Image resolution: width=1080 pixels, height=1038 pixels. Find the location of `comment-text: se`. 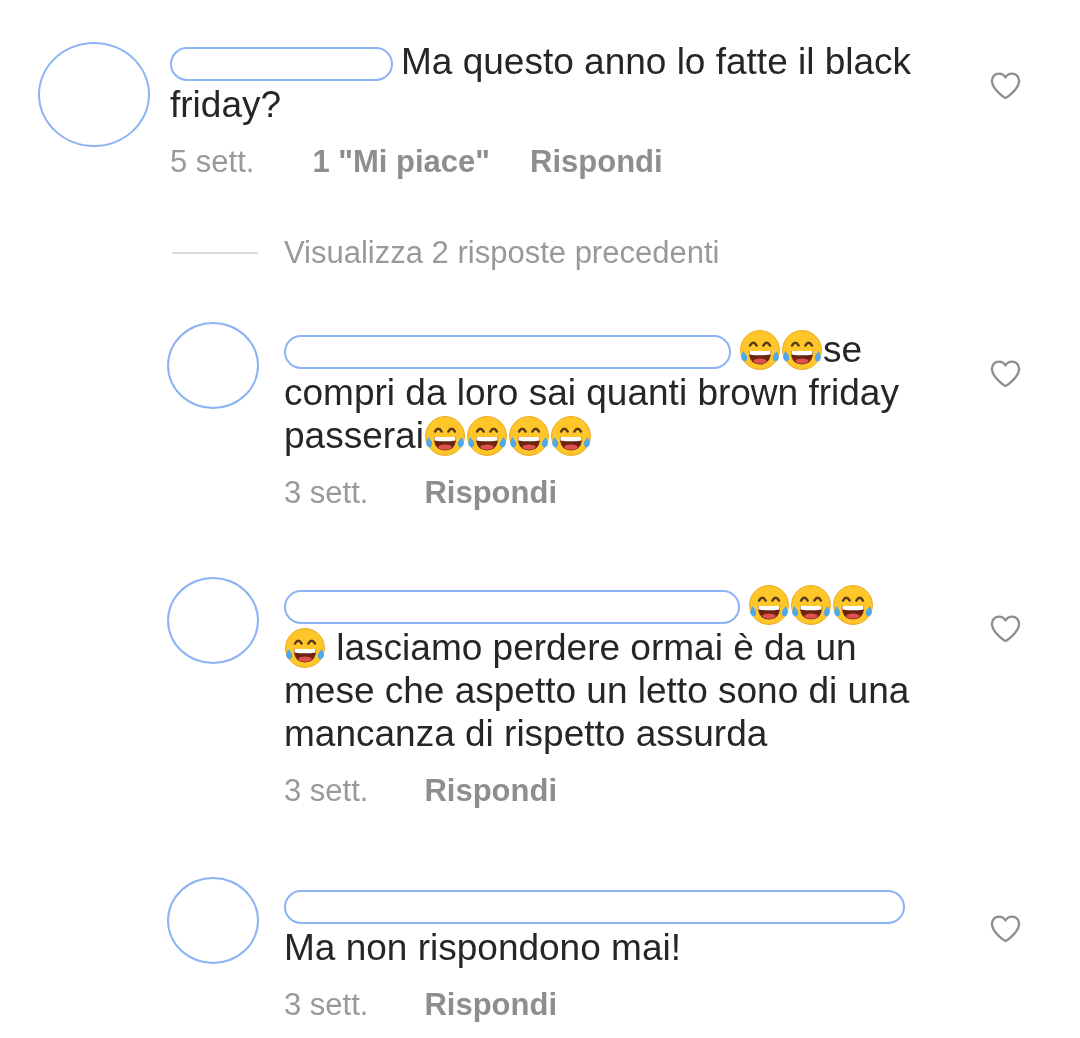

comment-text: se is located at coordinates (843, 349).